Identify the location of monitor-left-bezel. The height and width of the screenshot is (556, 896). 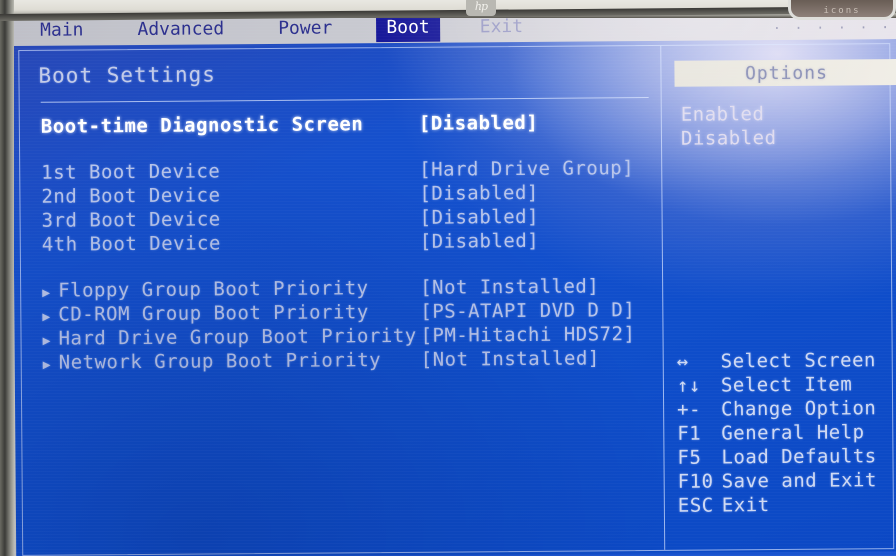
(7, 278).